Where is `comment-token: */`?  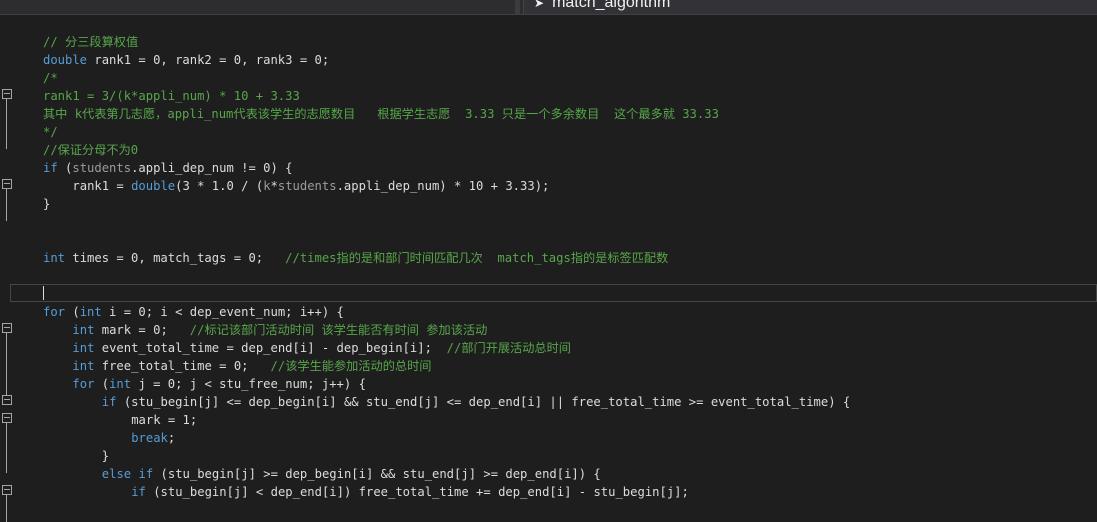
comment-token: */ is located at coordinates (50, 132).